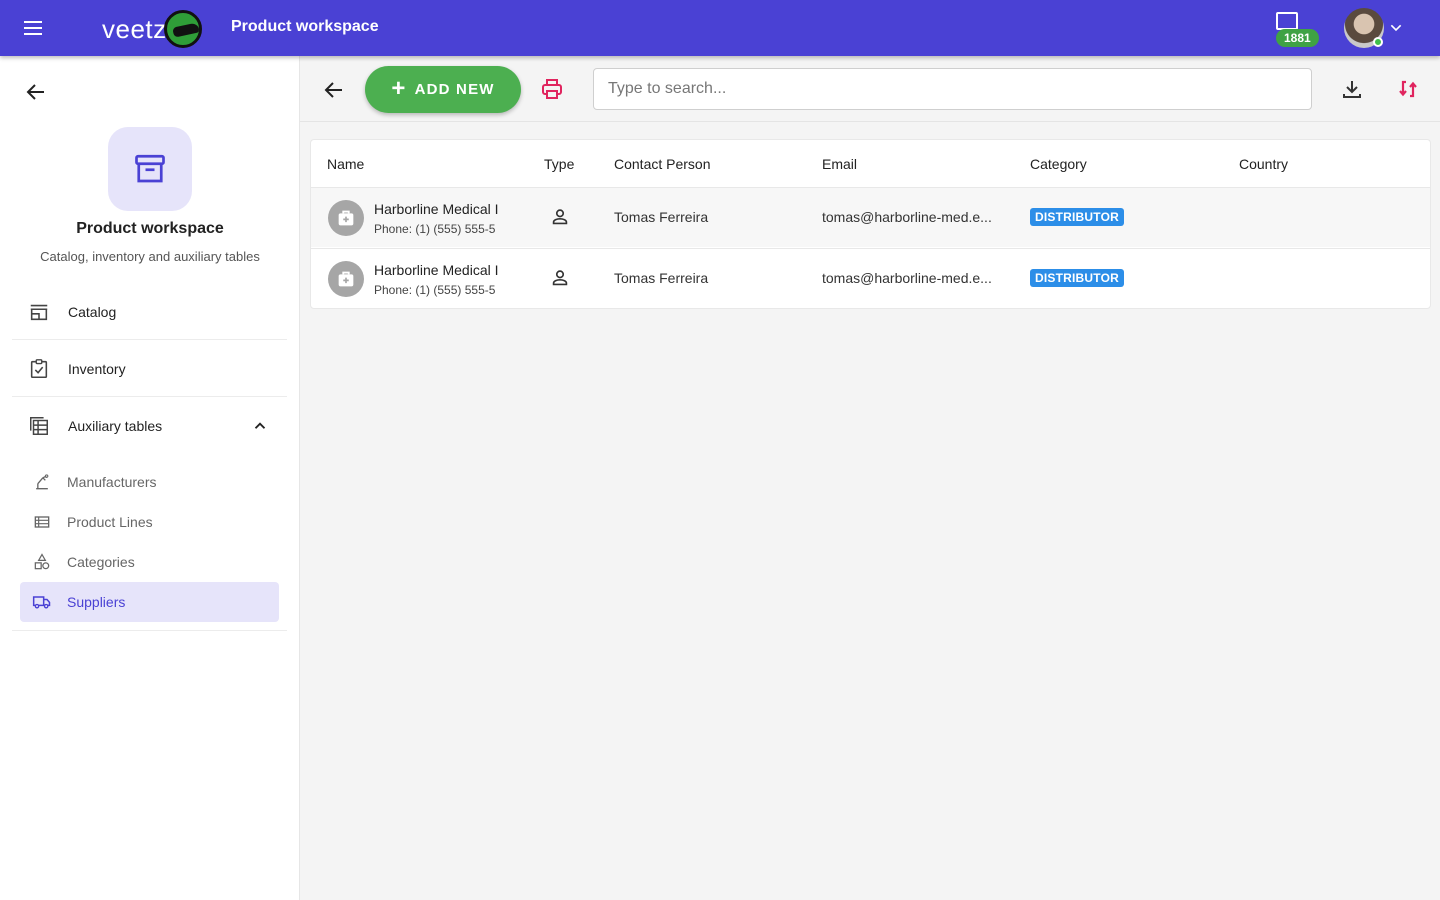 This screenshot has width=1440, height=900. Describe the element at coordinates (149, 312) in the screenshot. I see `sidebar-item-catalog: Catalog` at that location.